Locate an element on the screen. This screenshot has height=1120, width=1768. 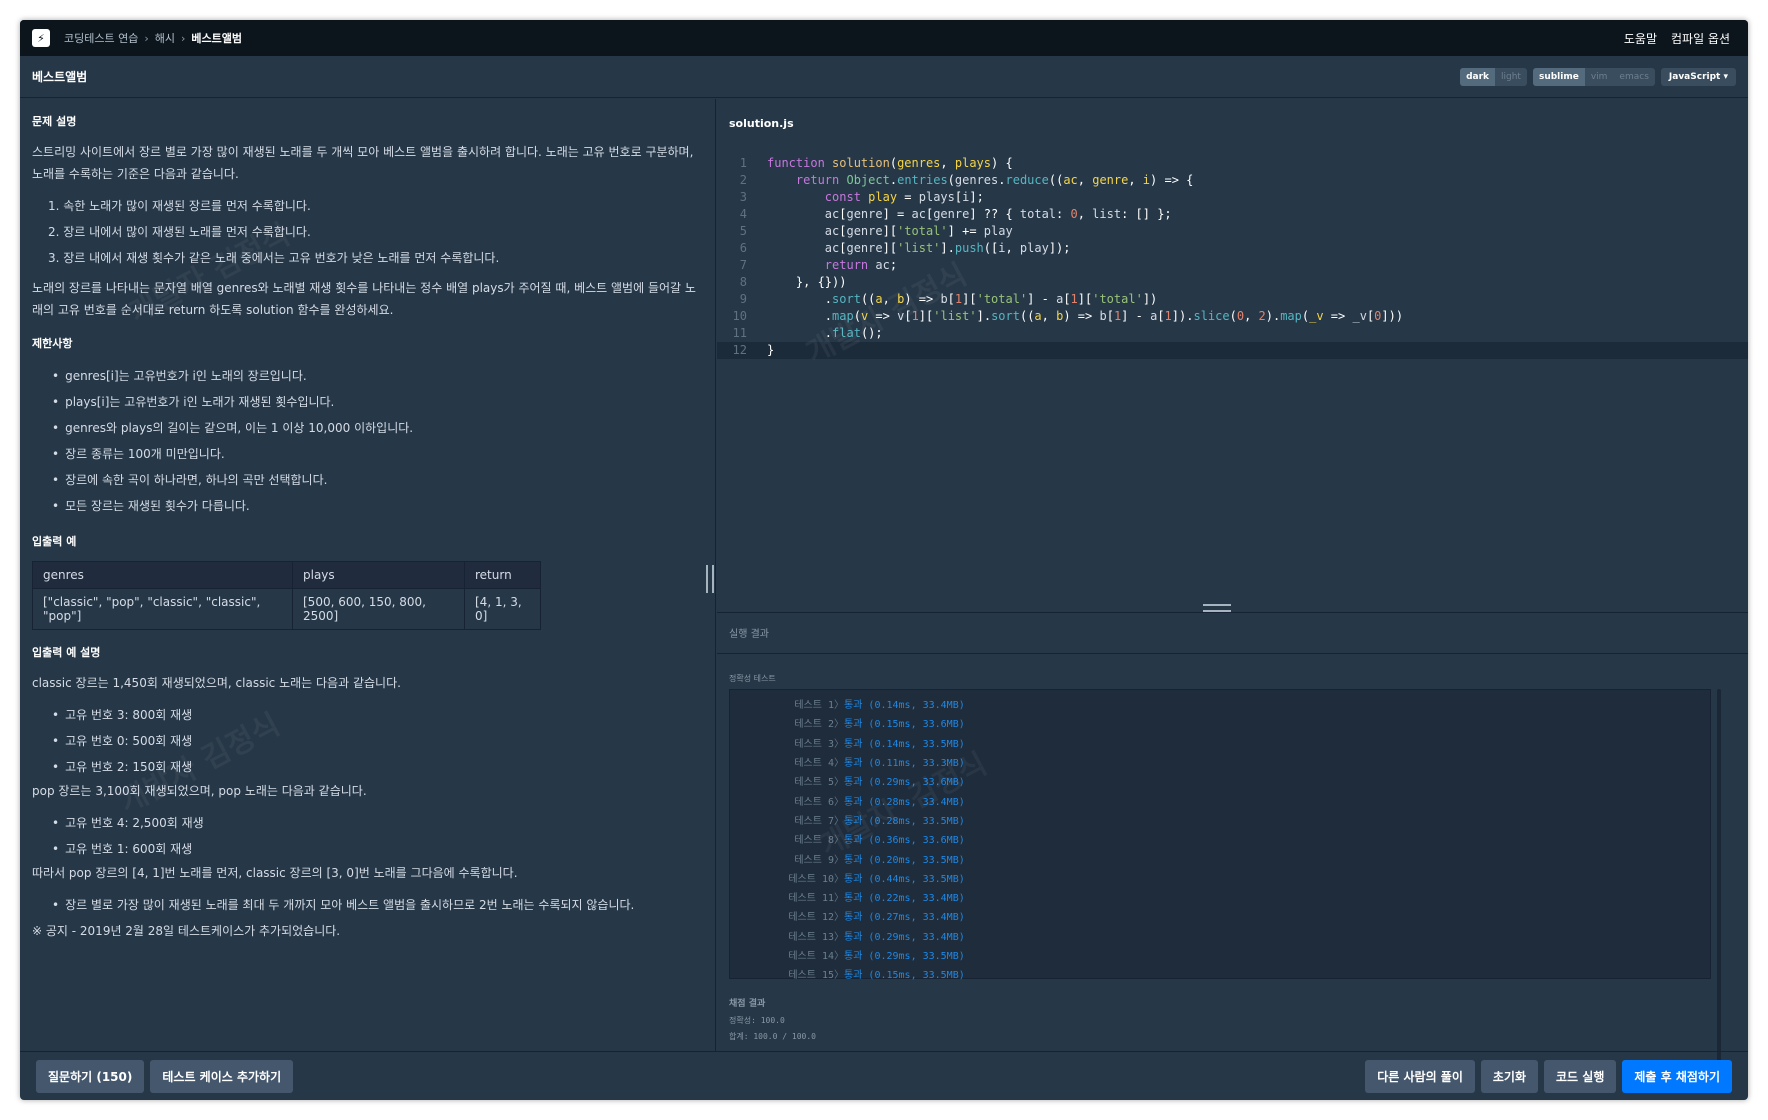
table-header-row: genres plays return is located at coordinates (286, 575).